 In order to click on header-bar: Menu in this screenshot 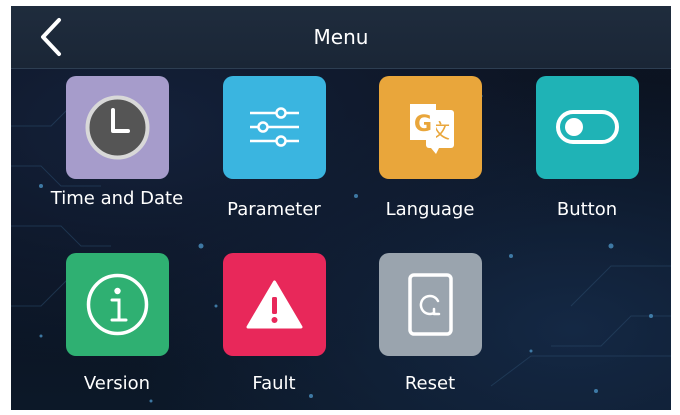, I will do `click(341, 37)`.